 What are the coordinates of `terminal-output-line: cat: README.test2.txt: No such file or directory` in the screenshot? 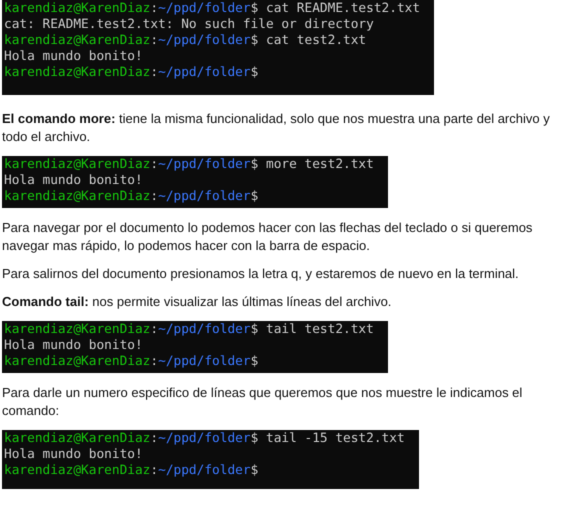 It's located at (189, 25).